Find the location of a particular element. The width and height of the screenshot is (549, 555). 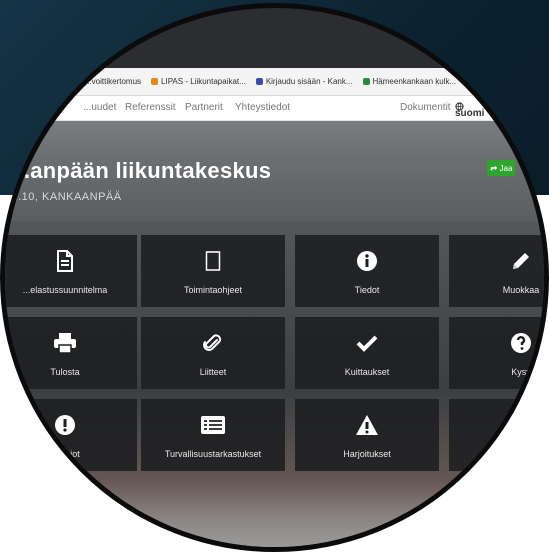

tile-huomiot: ...omiot is located at coordinates (71, 435).